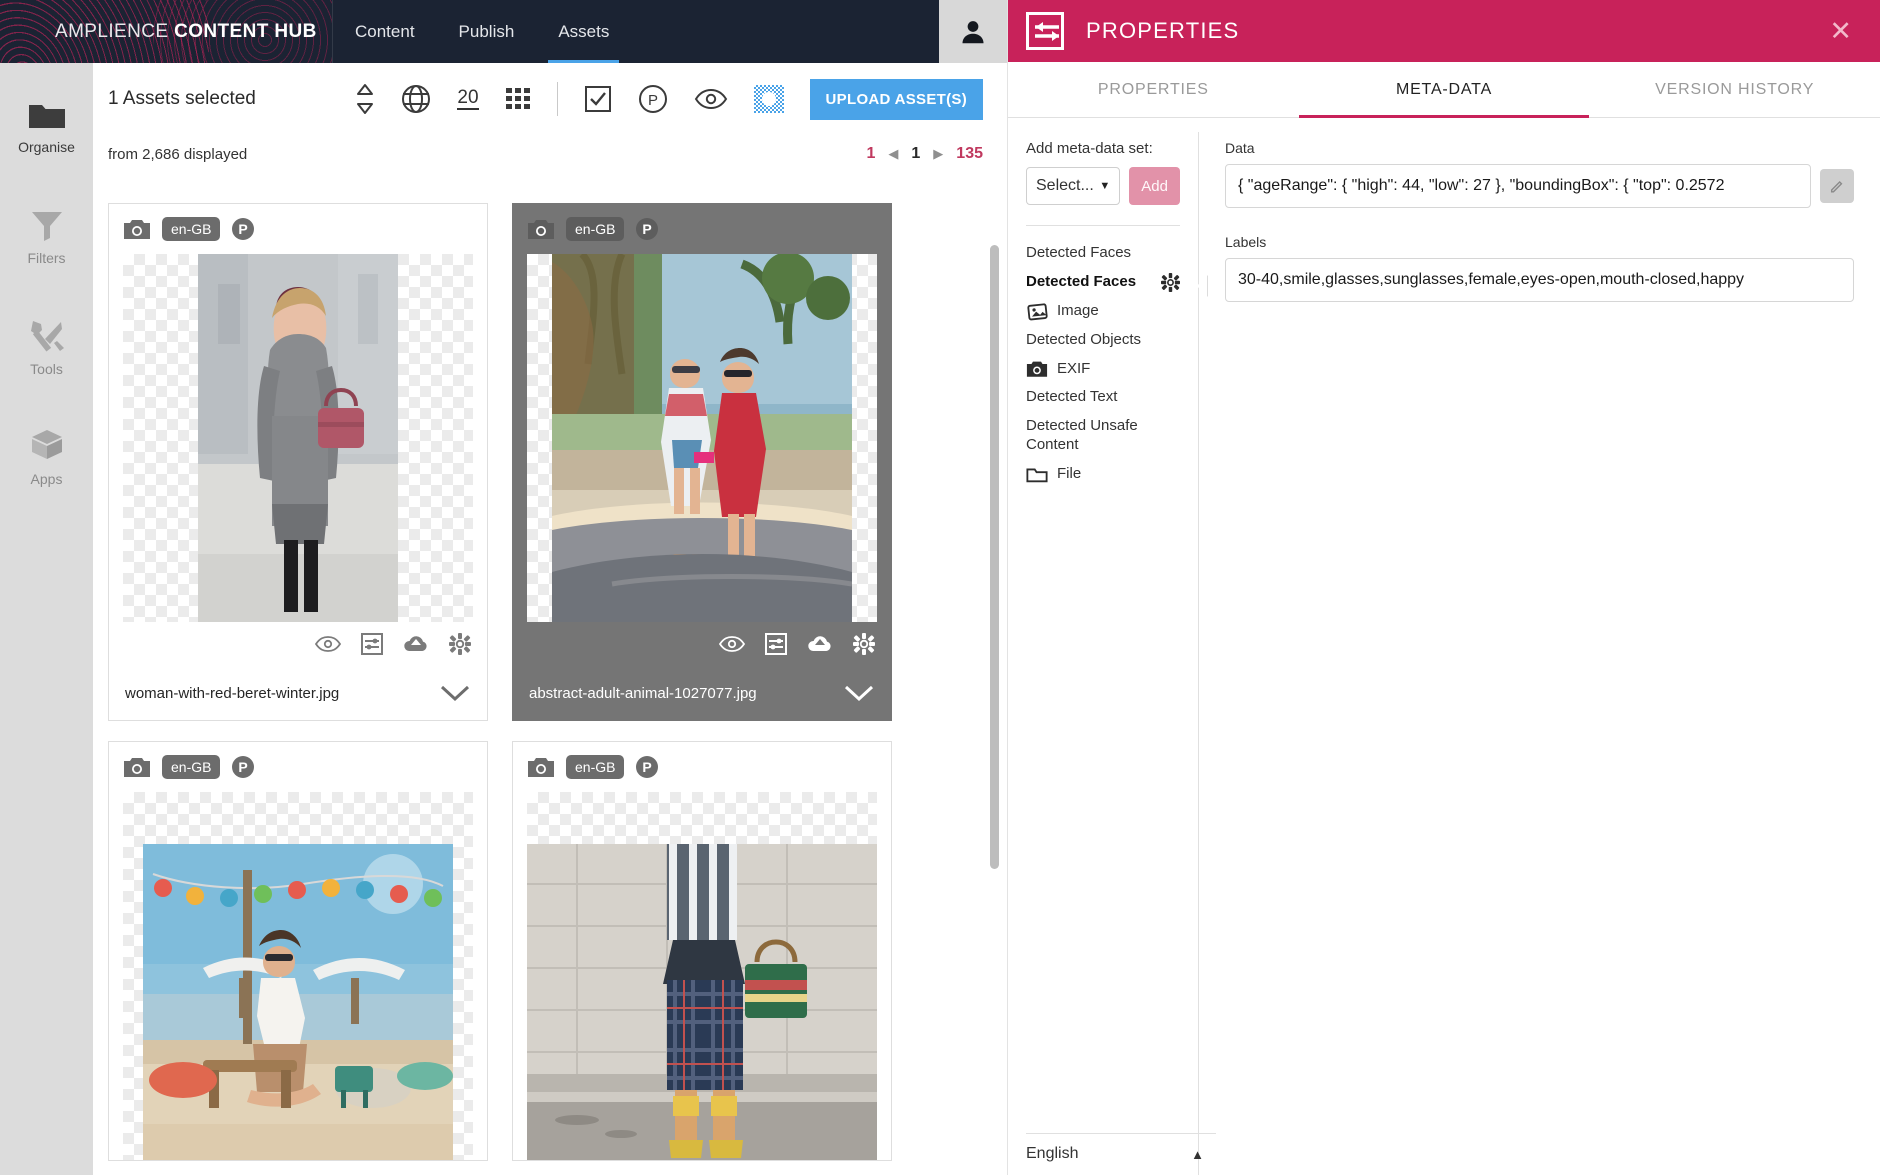  I want to click on meta-set-label: Detected Unsafe Content, so click(1082, 435).